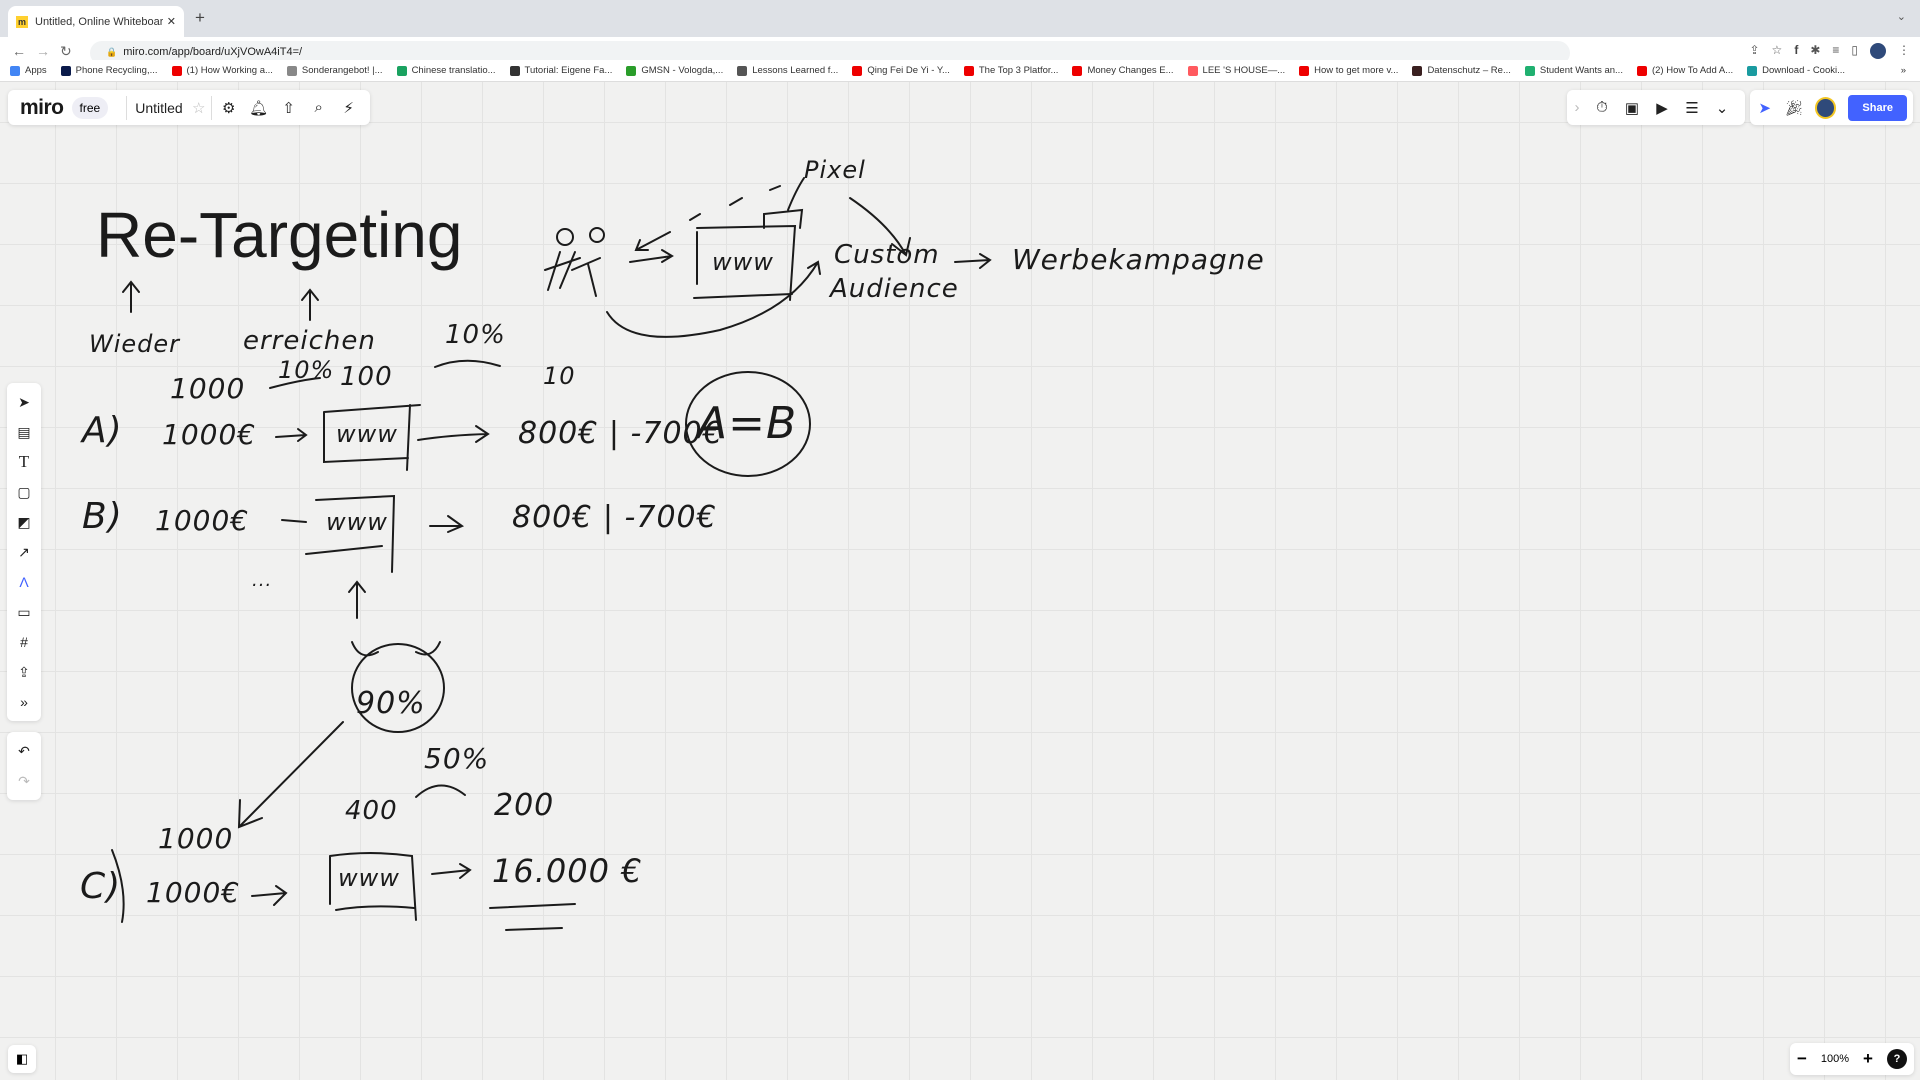  I want to click on pixel-note: Pixel, so click(835, 170).